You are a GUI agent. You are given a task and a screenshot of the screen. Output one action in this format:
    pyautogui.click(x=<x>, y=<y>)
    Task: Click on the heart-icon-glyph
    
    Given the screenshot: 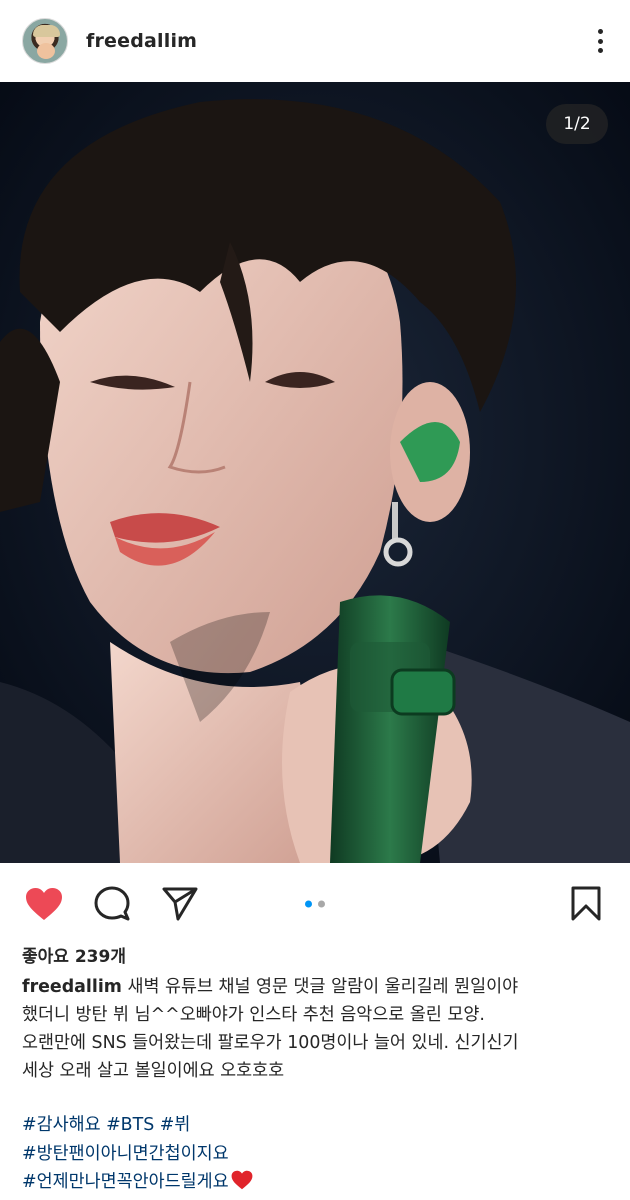 What is the action you would take?
    pyautogui.click(x=44, y=904)
    